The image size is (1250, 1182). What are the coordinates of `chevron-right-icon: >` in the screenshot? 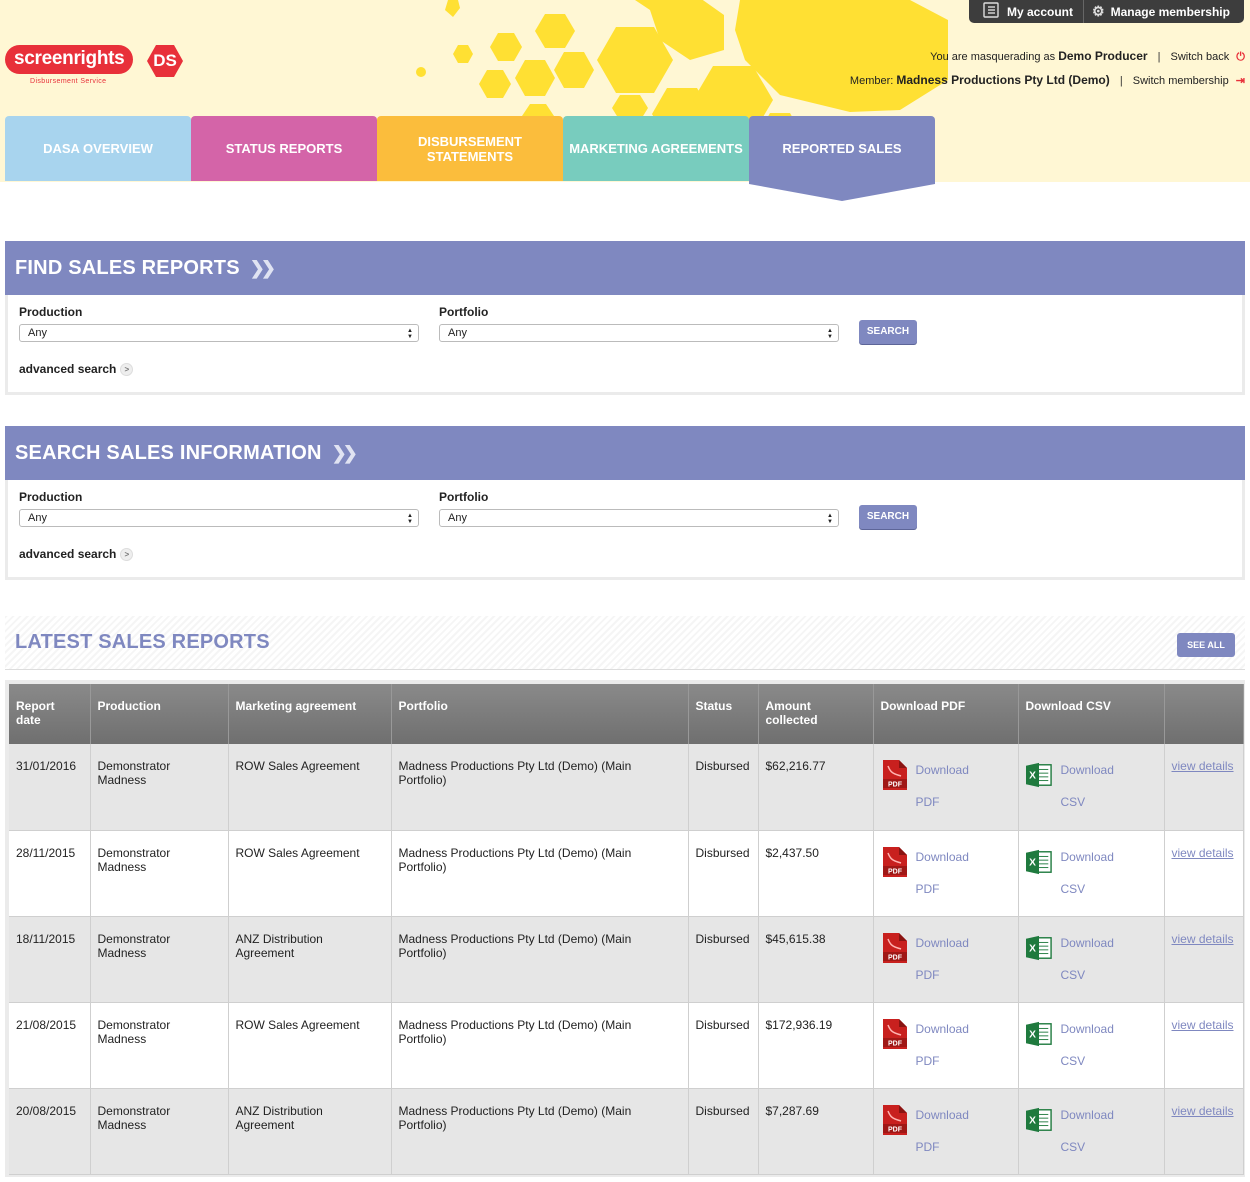 It's located at (127, 554).